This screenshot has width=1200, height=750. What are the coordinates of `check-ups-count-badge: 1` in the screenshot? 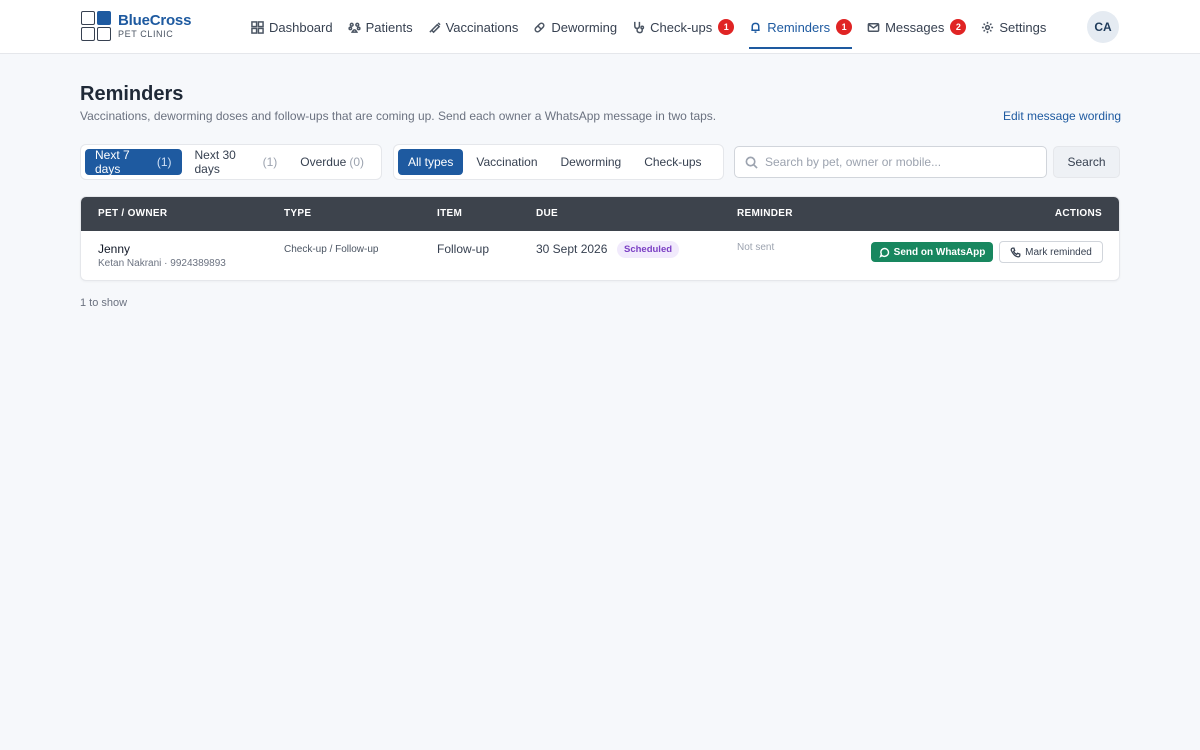 It's located at (726, 27).